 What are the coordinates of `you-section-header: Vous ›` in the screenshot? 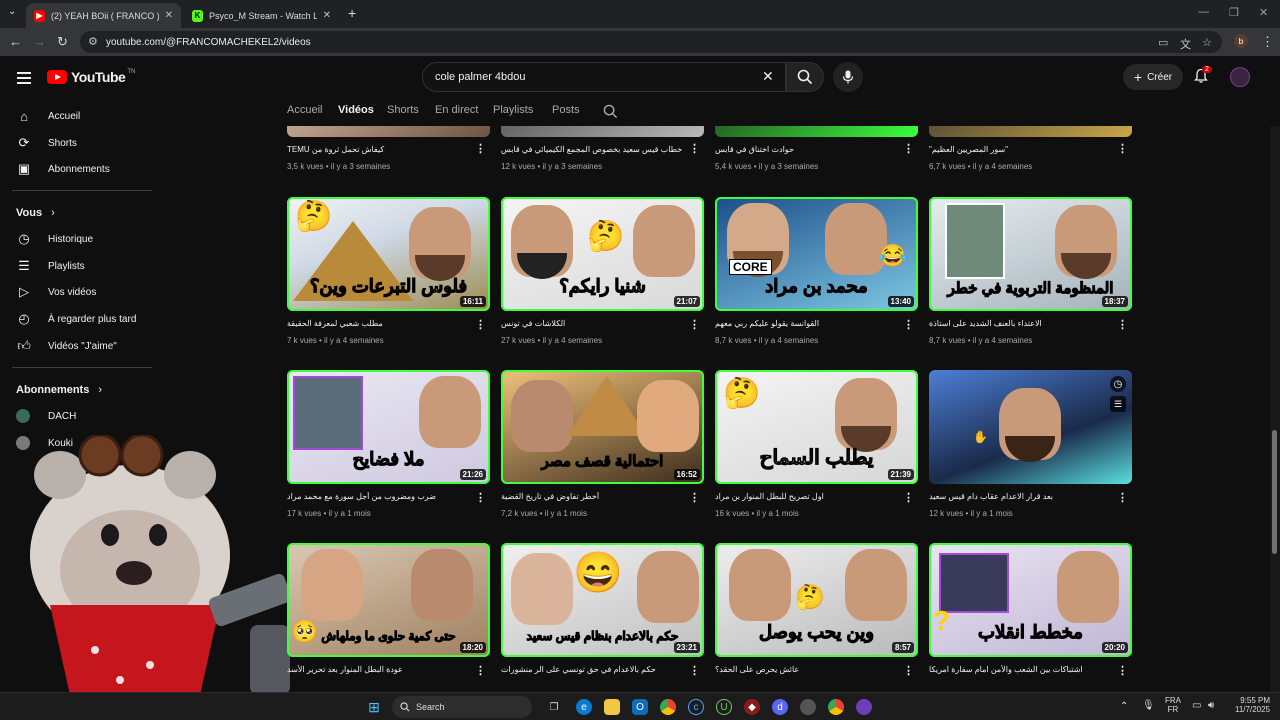 It's located at (35, 213).